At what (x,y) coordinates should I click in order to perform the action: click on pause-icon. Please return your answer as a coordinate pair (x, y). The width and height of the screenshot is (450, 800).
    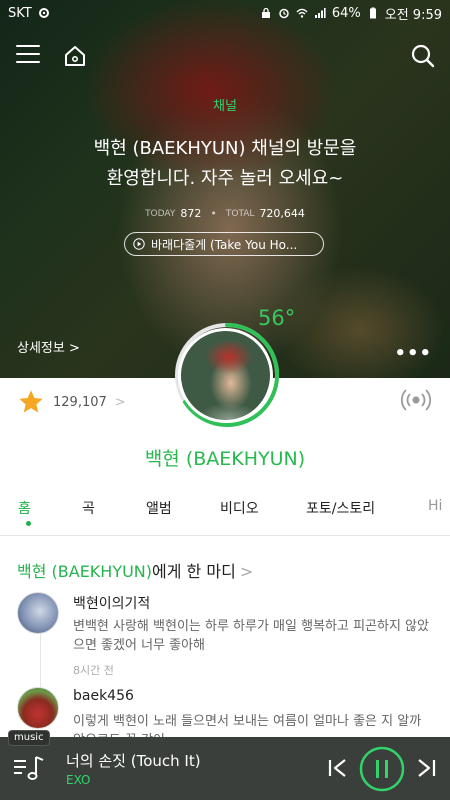
    Looking at the image, I should click on (382, 769).